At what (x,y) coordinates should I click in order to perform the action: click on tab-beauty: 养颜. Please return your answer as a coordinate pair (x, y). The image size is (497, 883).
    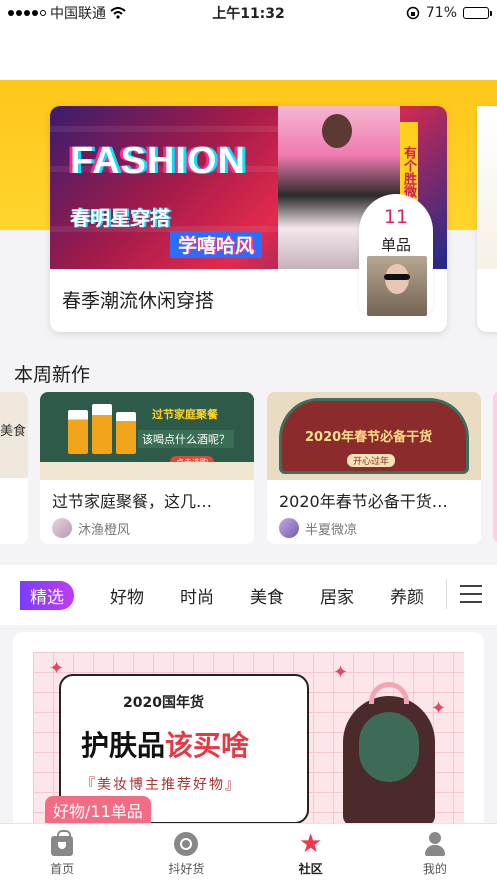
    Looking at the image, I should click on (407, 595).